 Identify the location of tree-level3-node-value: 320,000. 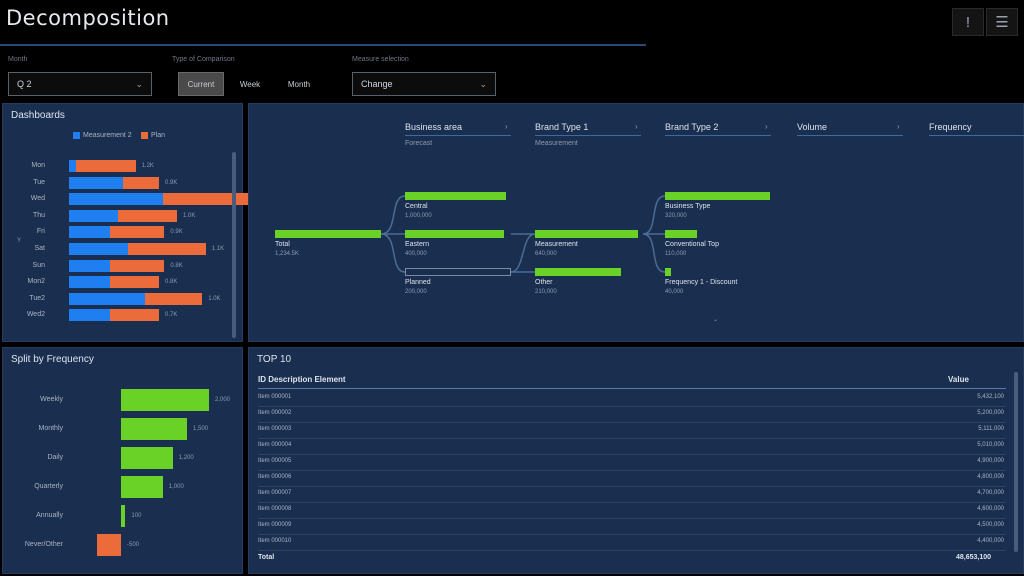
(676, 216).